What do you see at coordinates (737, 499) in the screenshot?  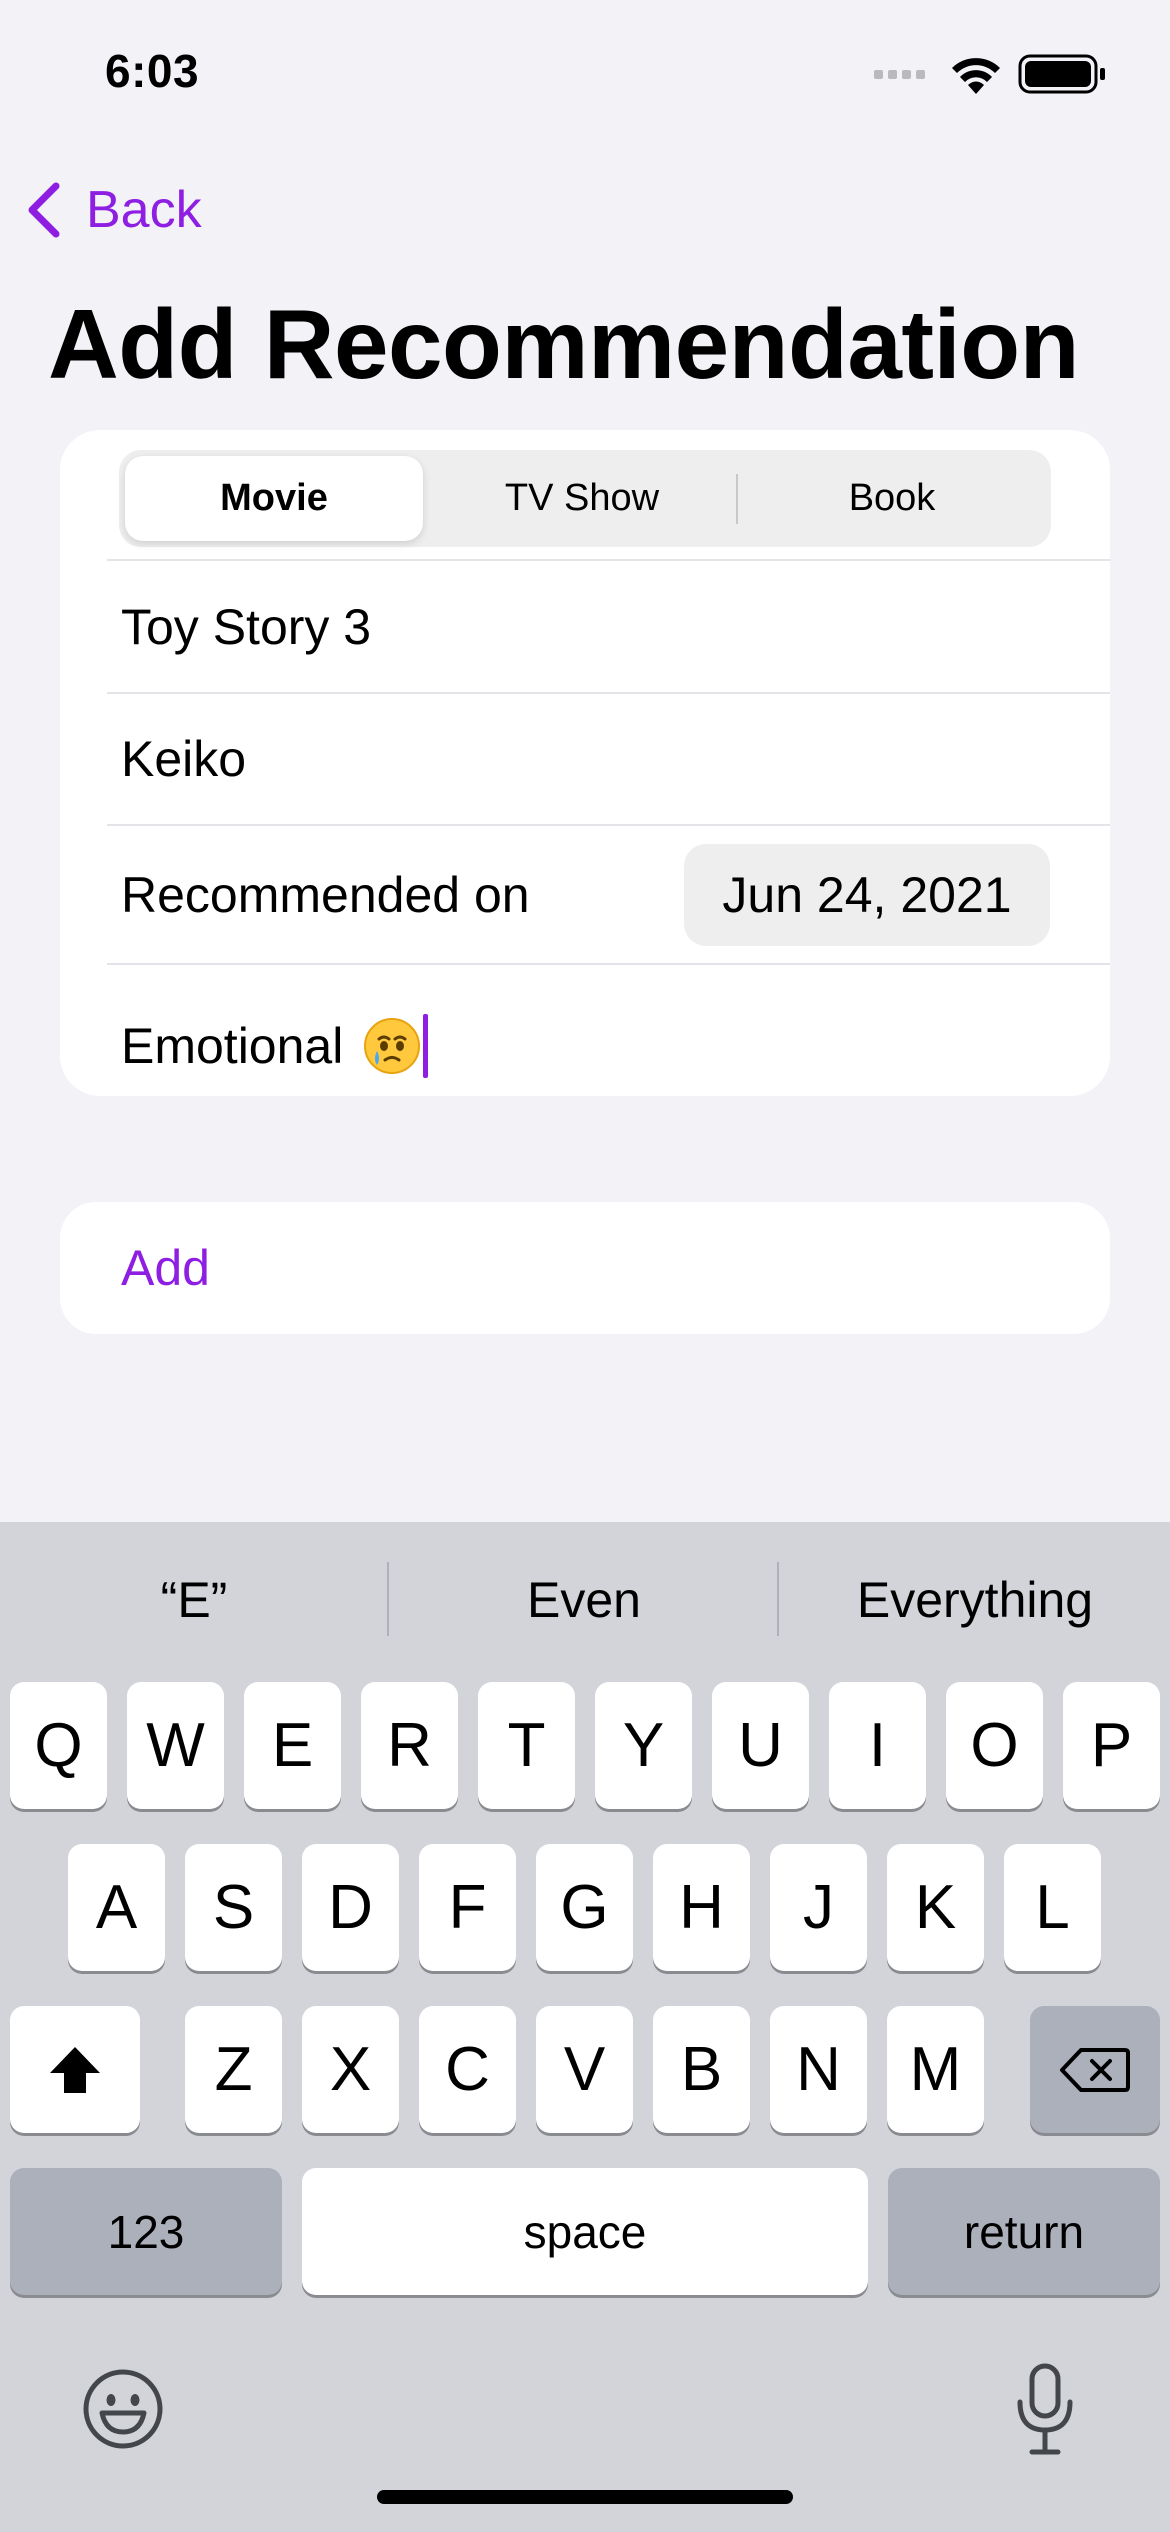 I see `segment-divider` at bounding box center [737, 499].